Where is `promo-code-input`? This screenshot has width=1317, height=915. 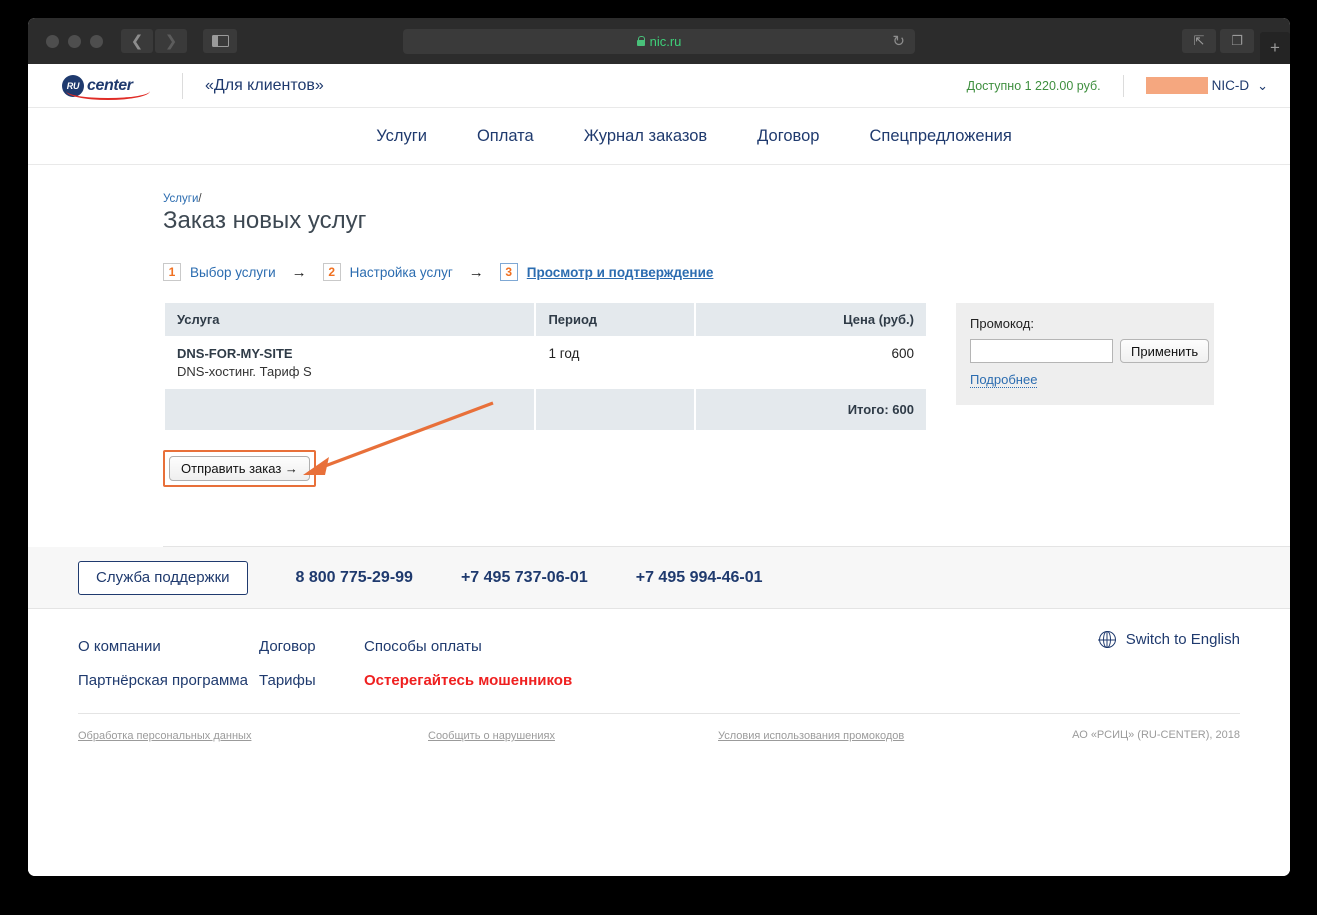
promo-code-input is located at coordinates (1041, 351).